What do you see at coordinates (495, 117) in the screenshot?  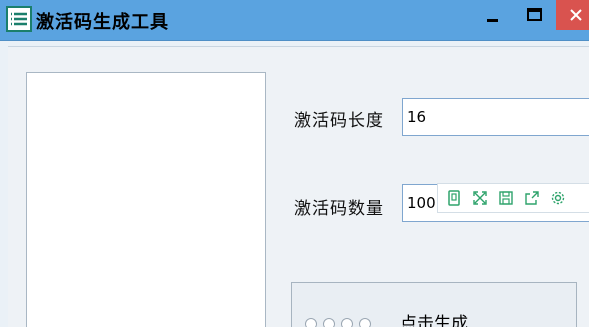 I see `code-length-input` at bounding box center [495, 117].